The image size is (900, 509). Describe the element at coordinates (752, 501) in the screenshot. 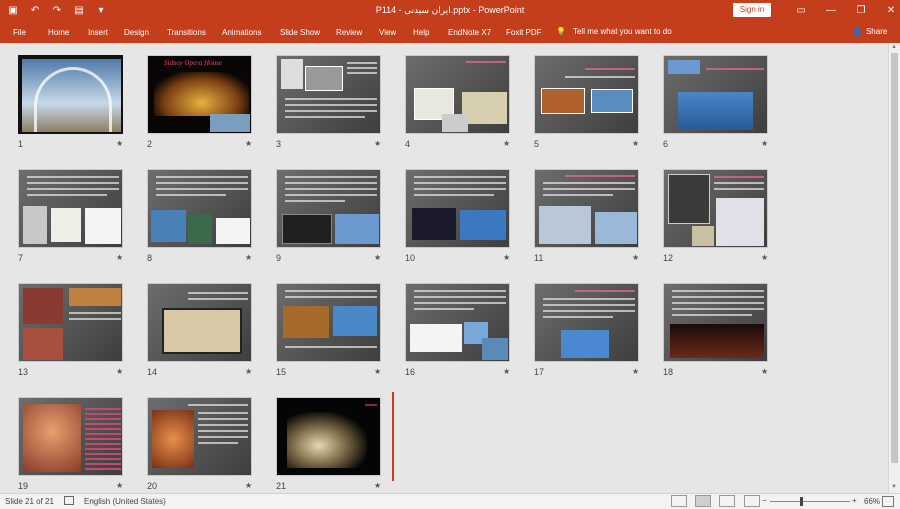

I see `slideshow-view-icon` at that location.